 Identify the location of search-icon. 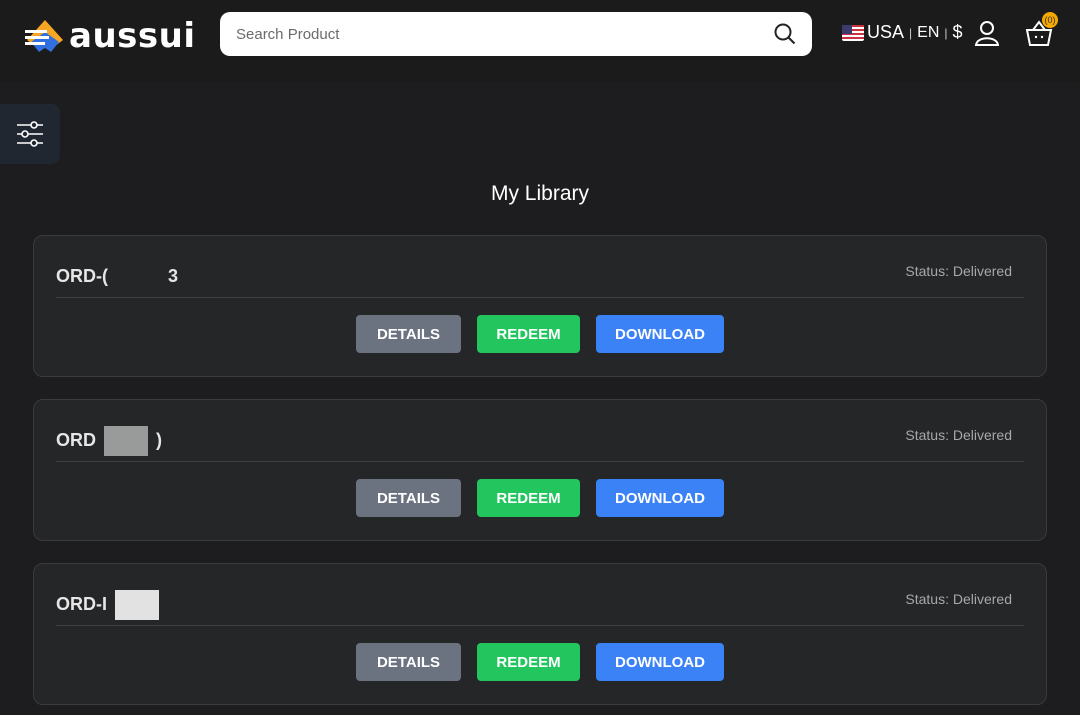
(785, 34).